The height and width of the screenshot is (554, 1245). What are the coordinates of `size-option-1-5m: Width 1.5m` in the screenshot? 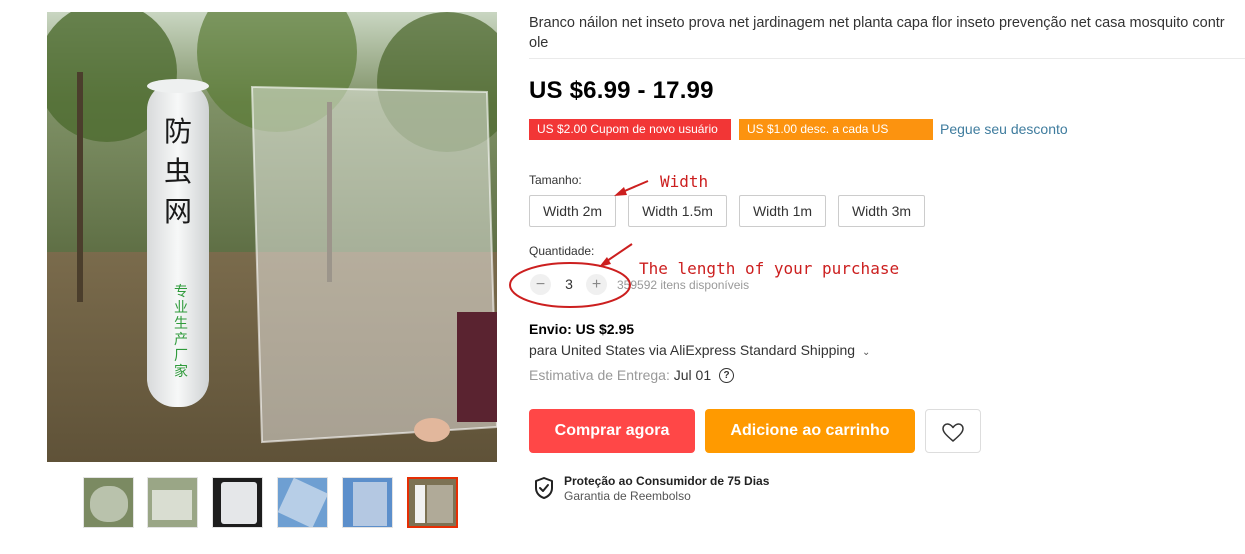 It's located at (677, 211).